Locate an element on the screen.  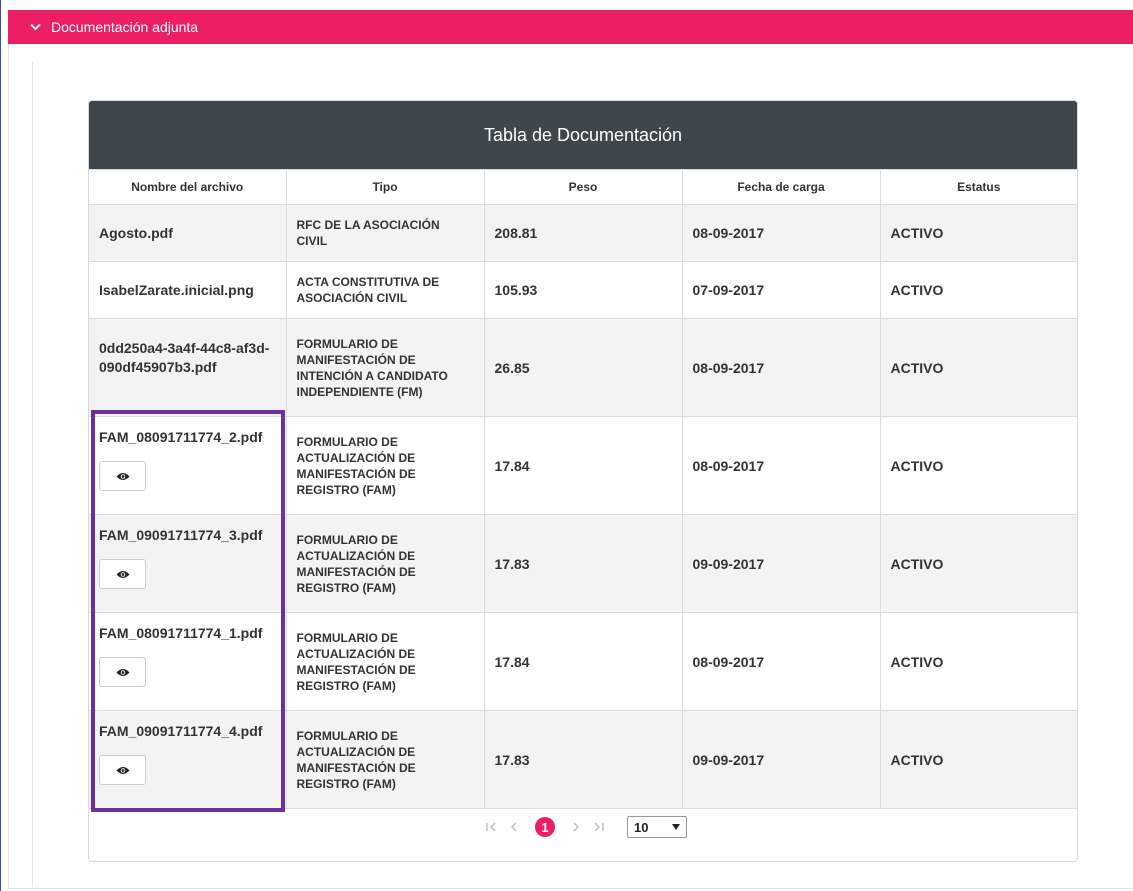
cell-type: ACTA CONSTITUTIVA DE ASOCIACIÓN CIVIL is located at coordinates (385, 290).